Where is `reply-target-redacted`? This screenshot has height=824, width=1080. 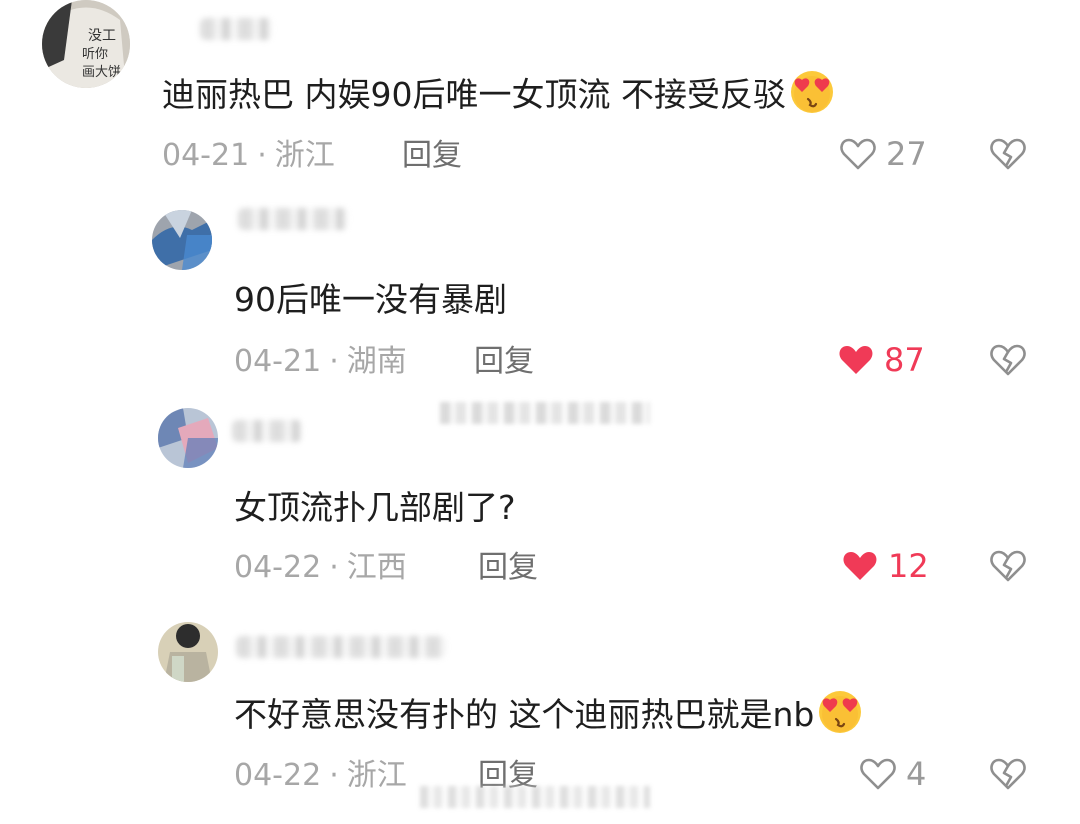 reply-target-redacted is located at coordinates (545, 413).